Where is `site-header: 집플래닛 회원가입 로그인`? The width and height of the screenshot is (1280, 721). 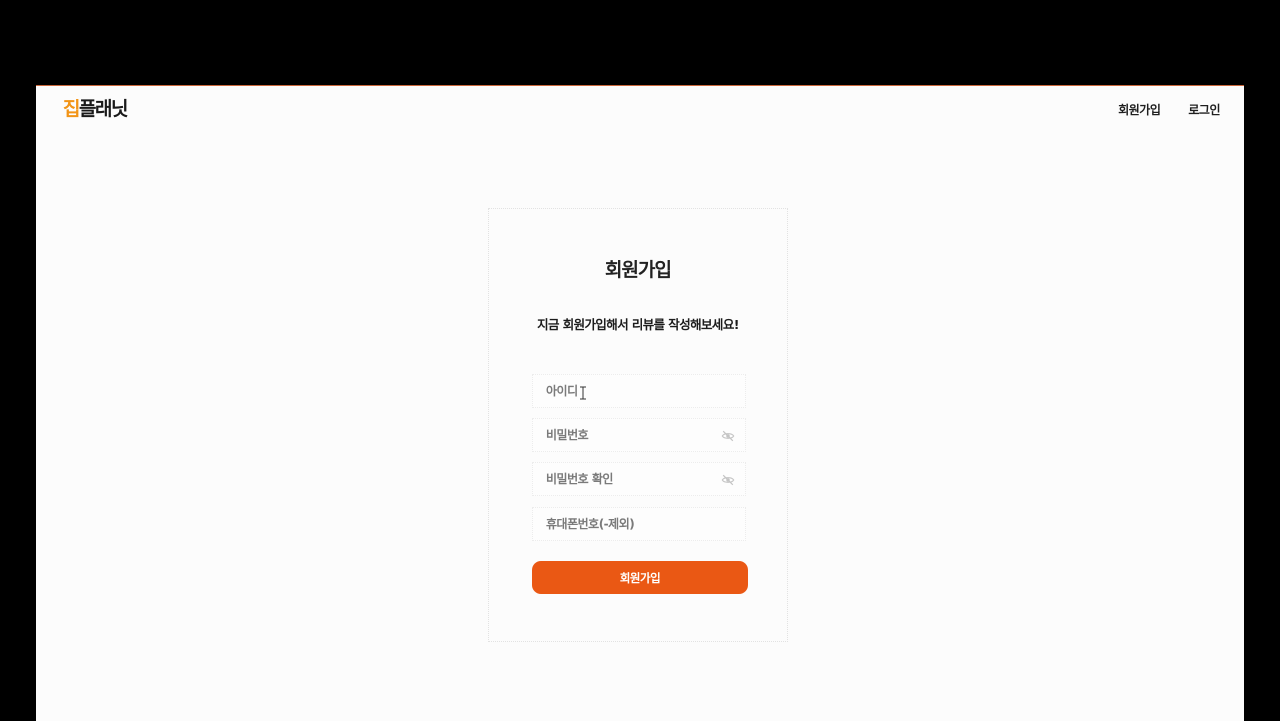
site-header: 집플래닛 회원가입 로그인 is located at coordinates (640, 108).